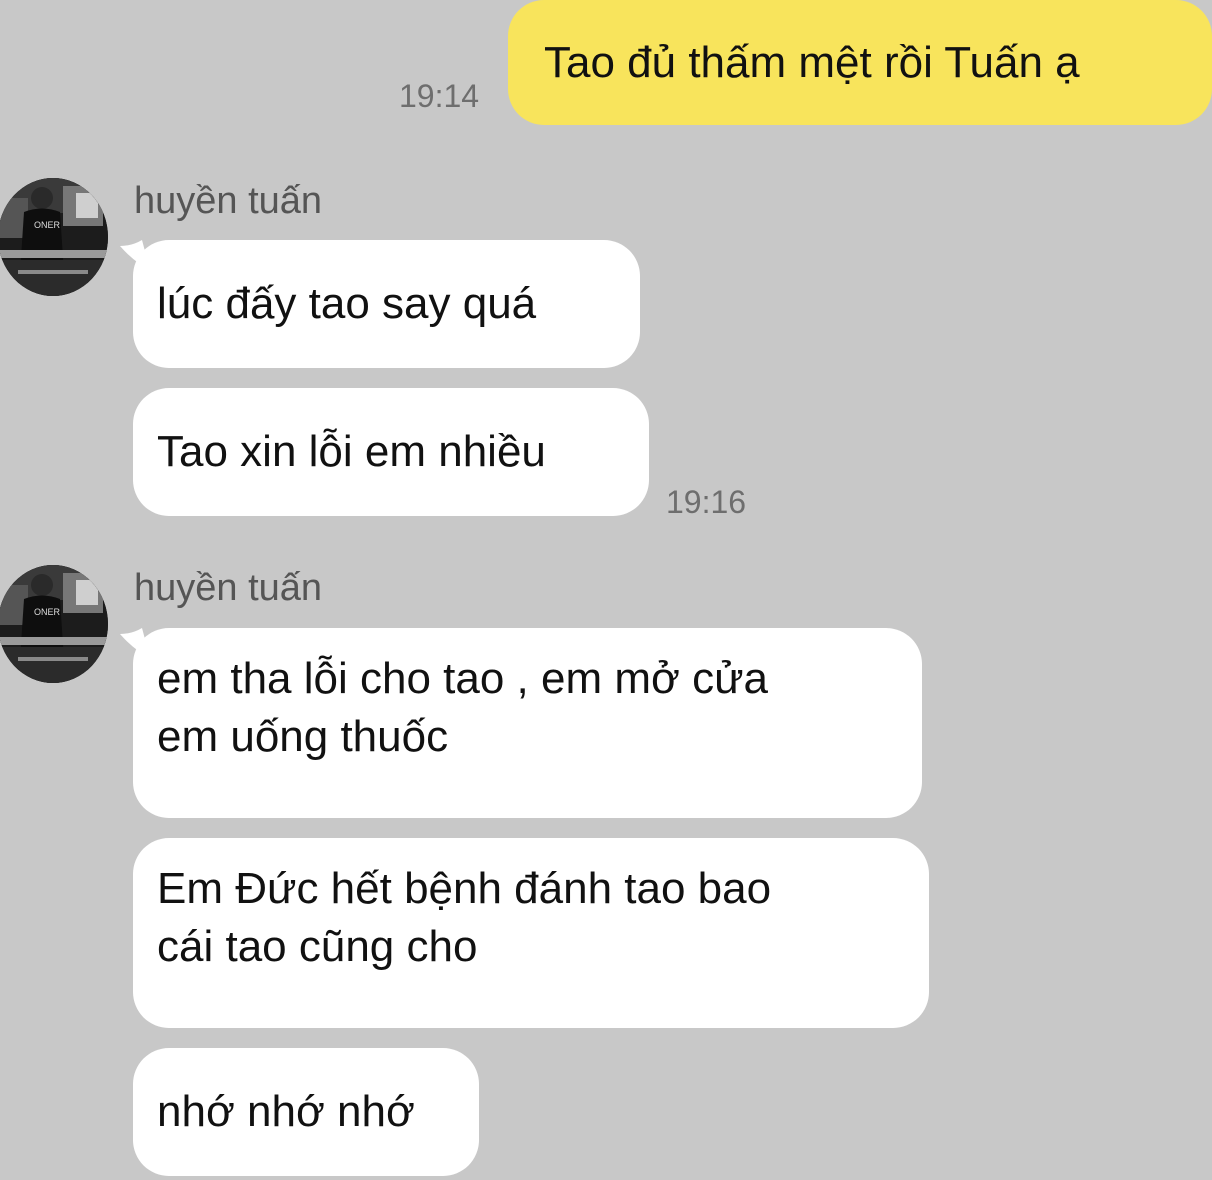 Image resolution: width=1212 pixels, height=1180 pixels. Describe the element at coordinates (706, 502) in the screenshot. I see `message-timestamp: 19:16` at that location.